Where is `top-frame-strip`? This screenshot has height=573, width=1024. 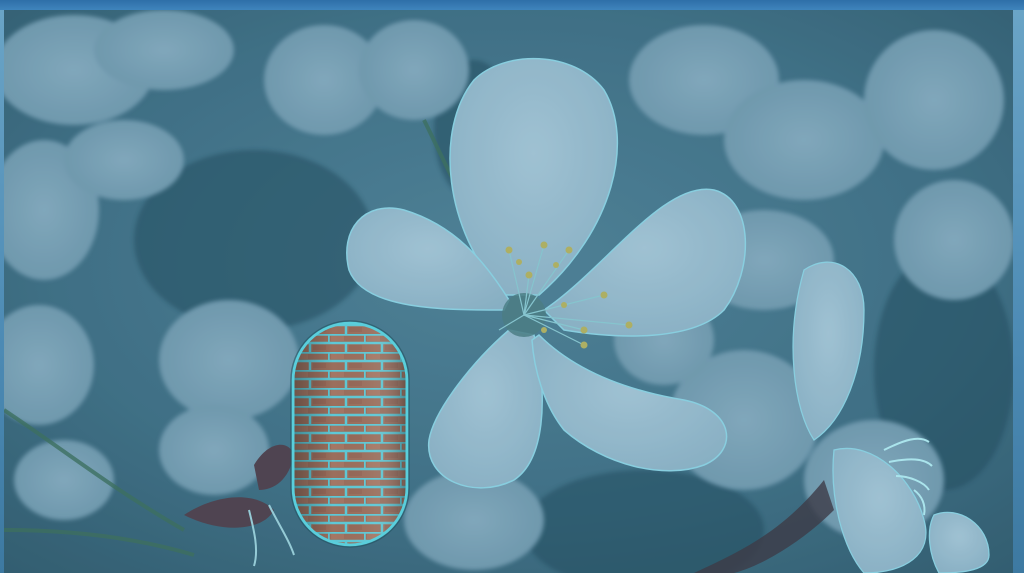 top-frame-strip is located at coordinates (512, 5).